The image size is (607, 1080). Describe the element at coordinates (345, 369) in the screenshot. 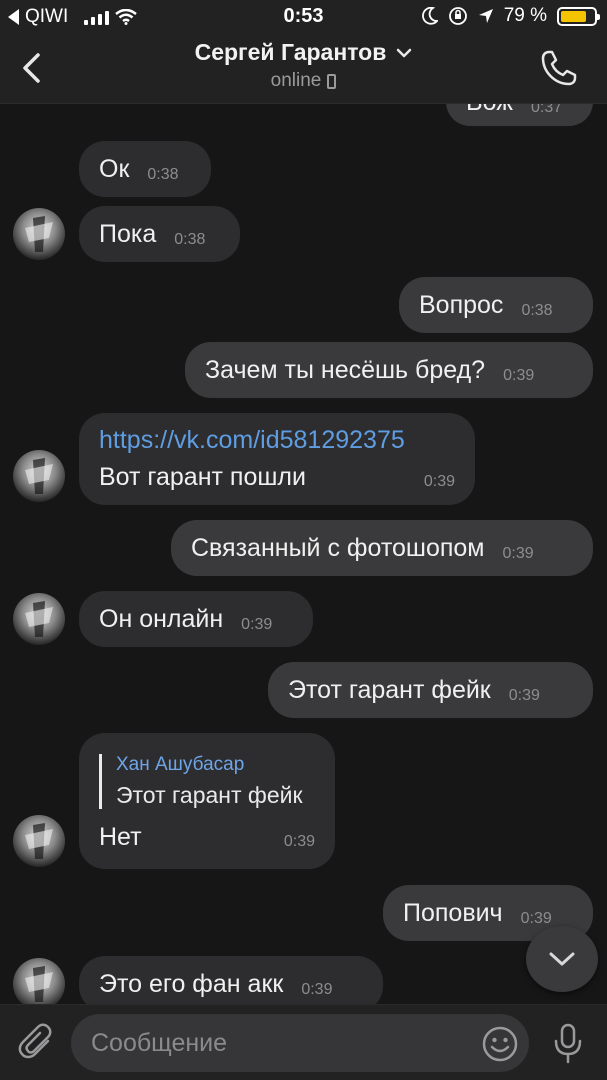

I see `message-text: Зачем ты несёшь бред?` at that location.